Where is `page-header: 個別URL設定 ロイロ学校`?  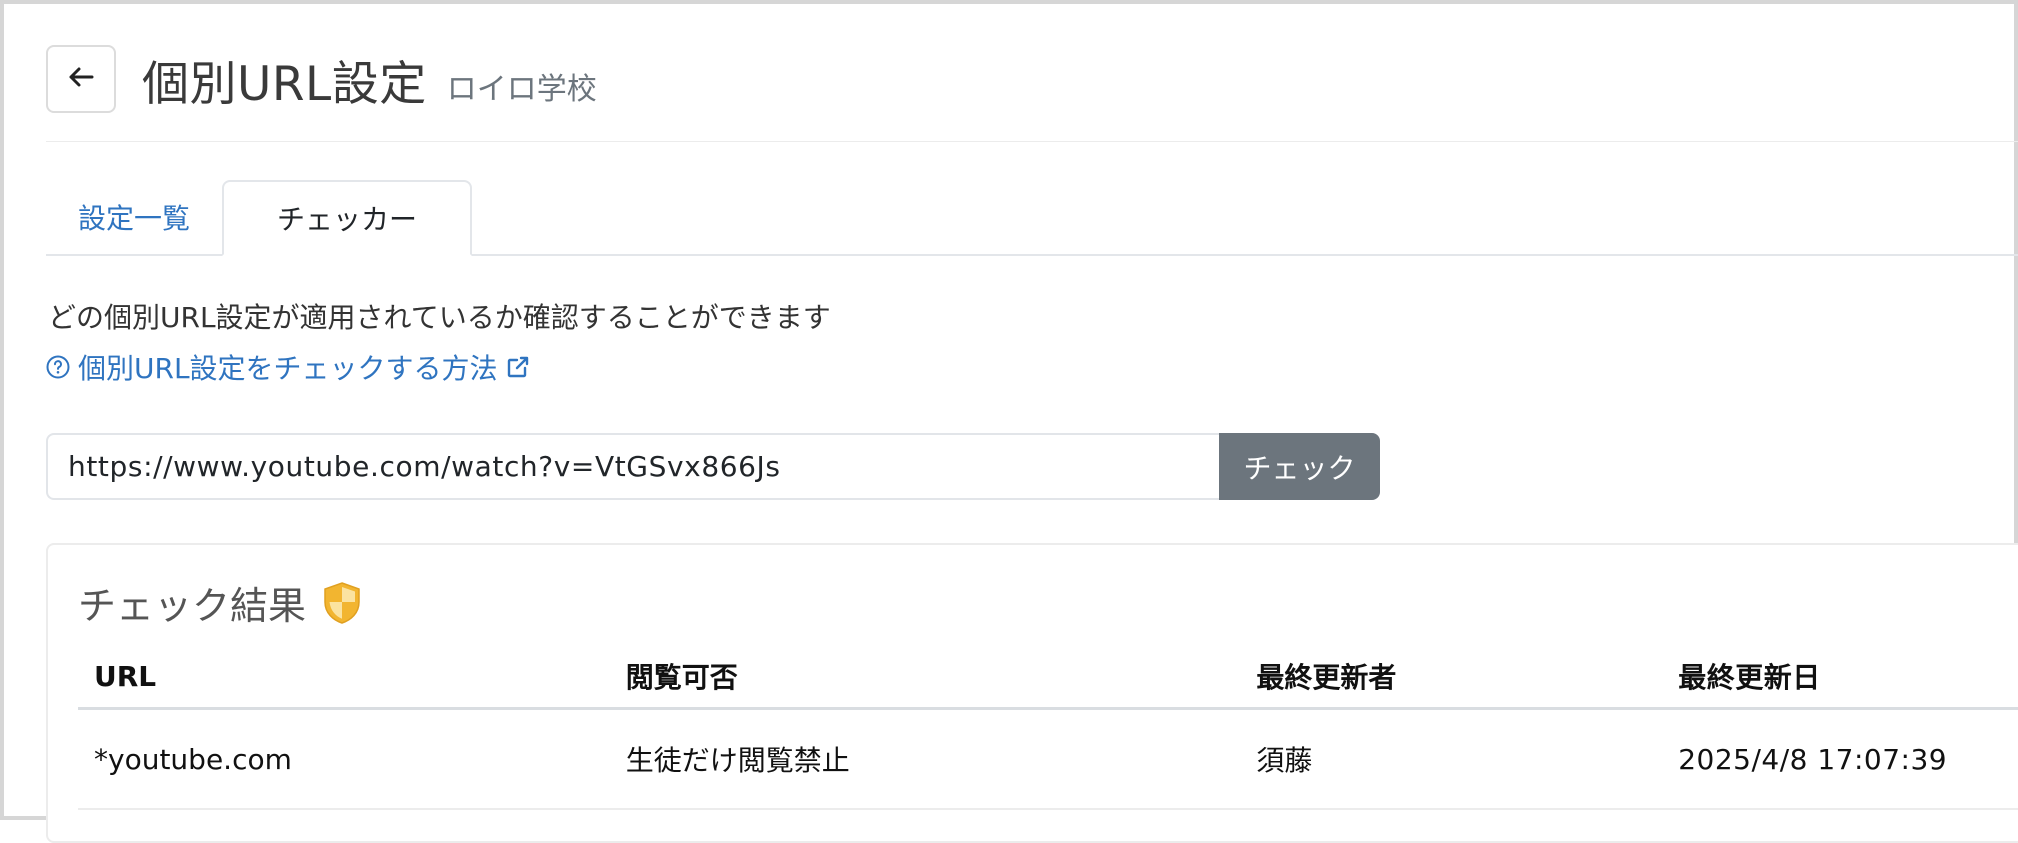
page-header: 個別URL設定 ロイロ学校 is located at coordinates (321, 79).